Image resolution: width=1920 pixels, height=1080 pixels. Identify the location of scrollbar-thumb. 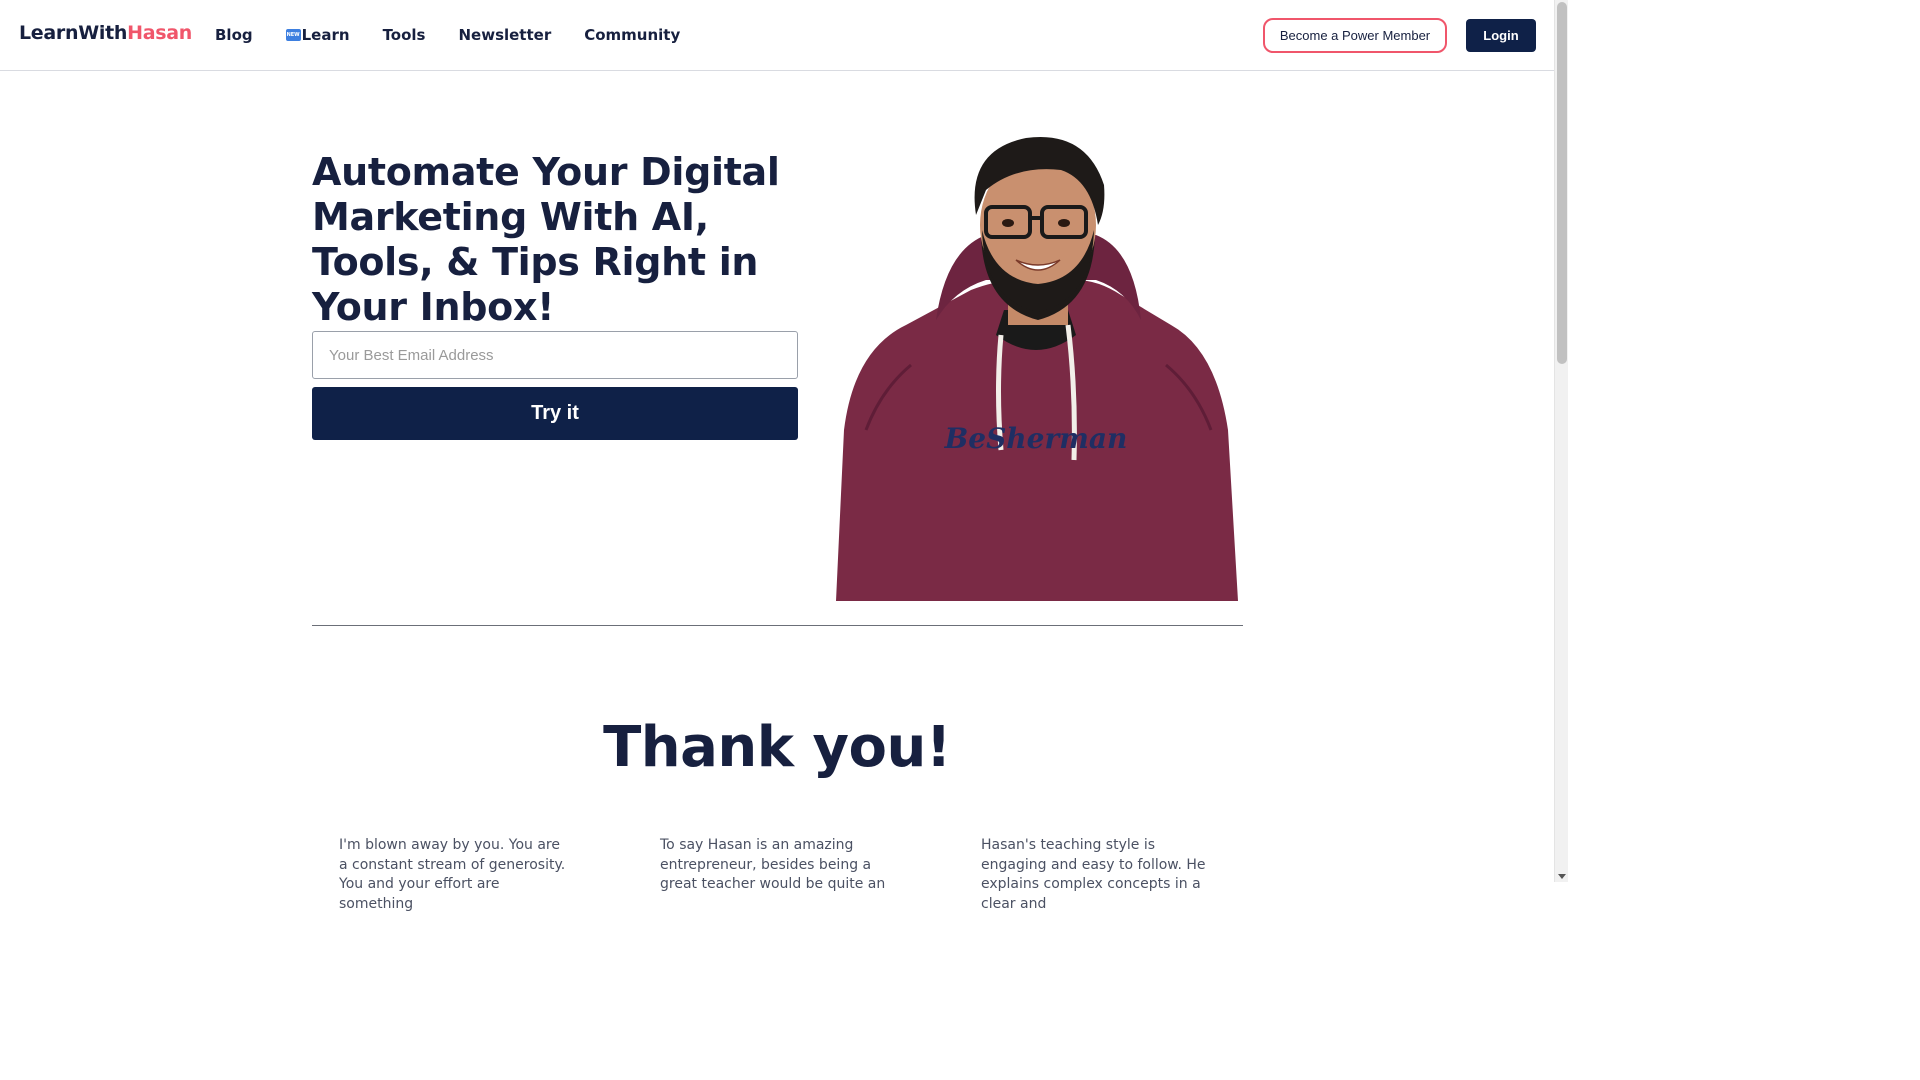
(1562, 183).